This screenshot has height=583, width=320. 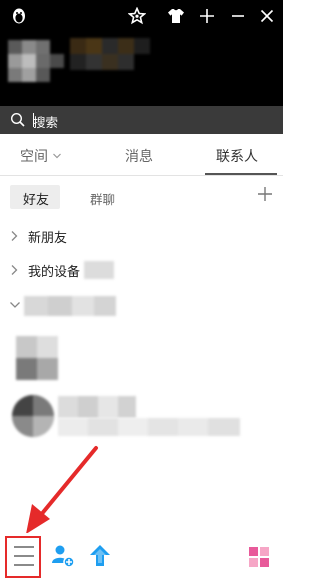 What do you see at coordinates (141, 558) in the screenshot?
I see `bottom-toolbar` at bounding box center [141, 558].